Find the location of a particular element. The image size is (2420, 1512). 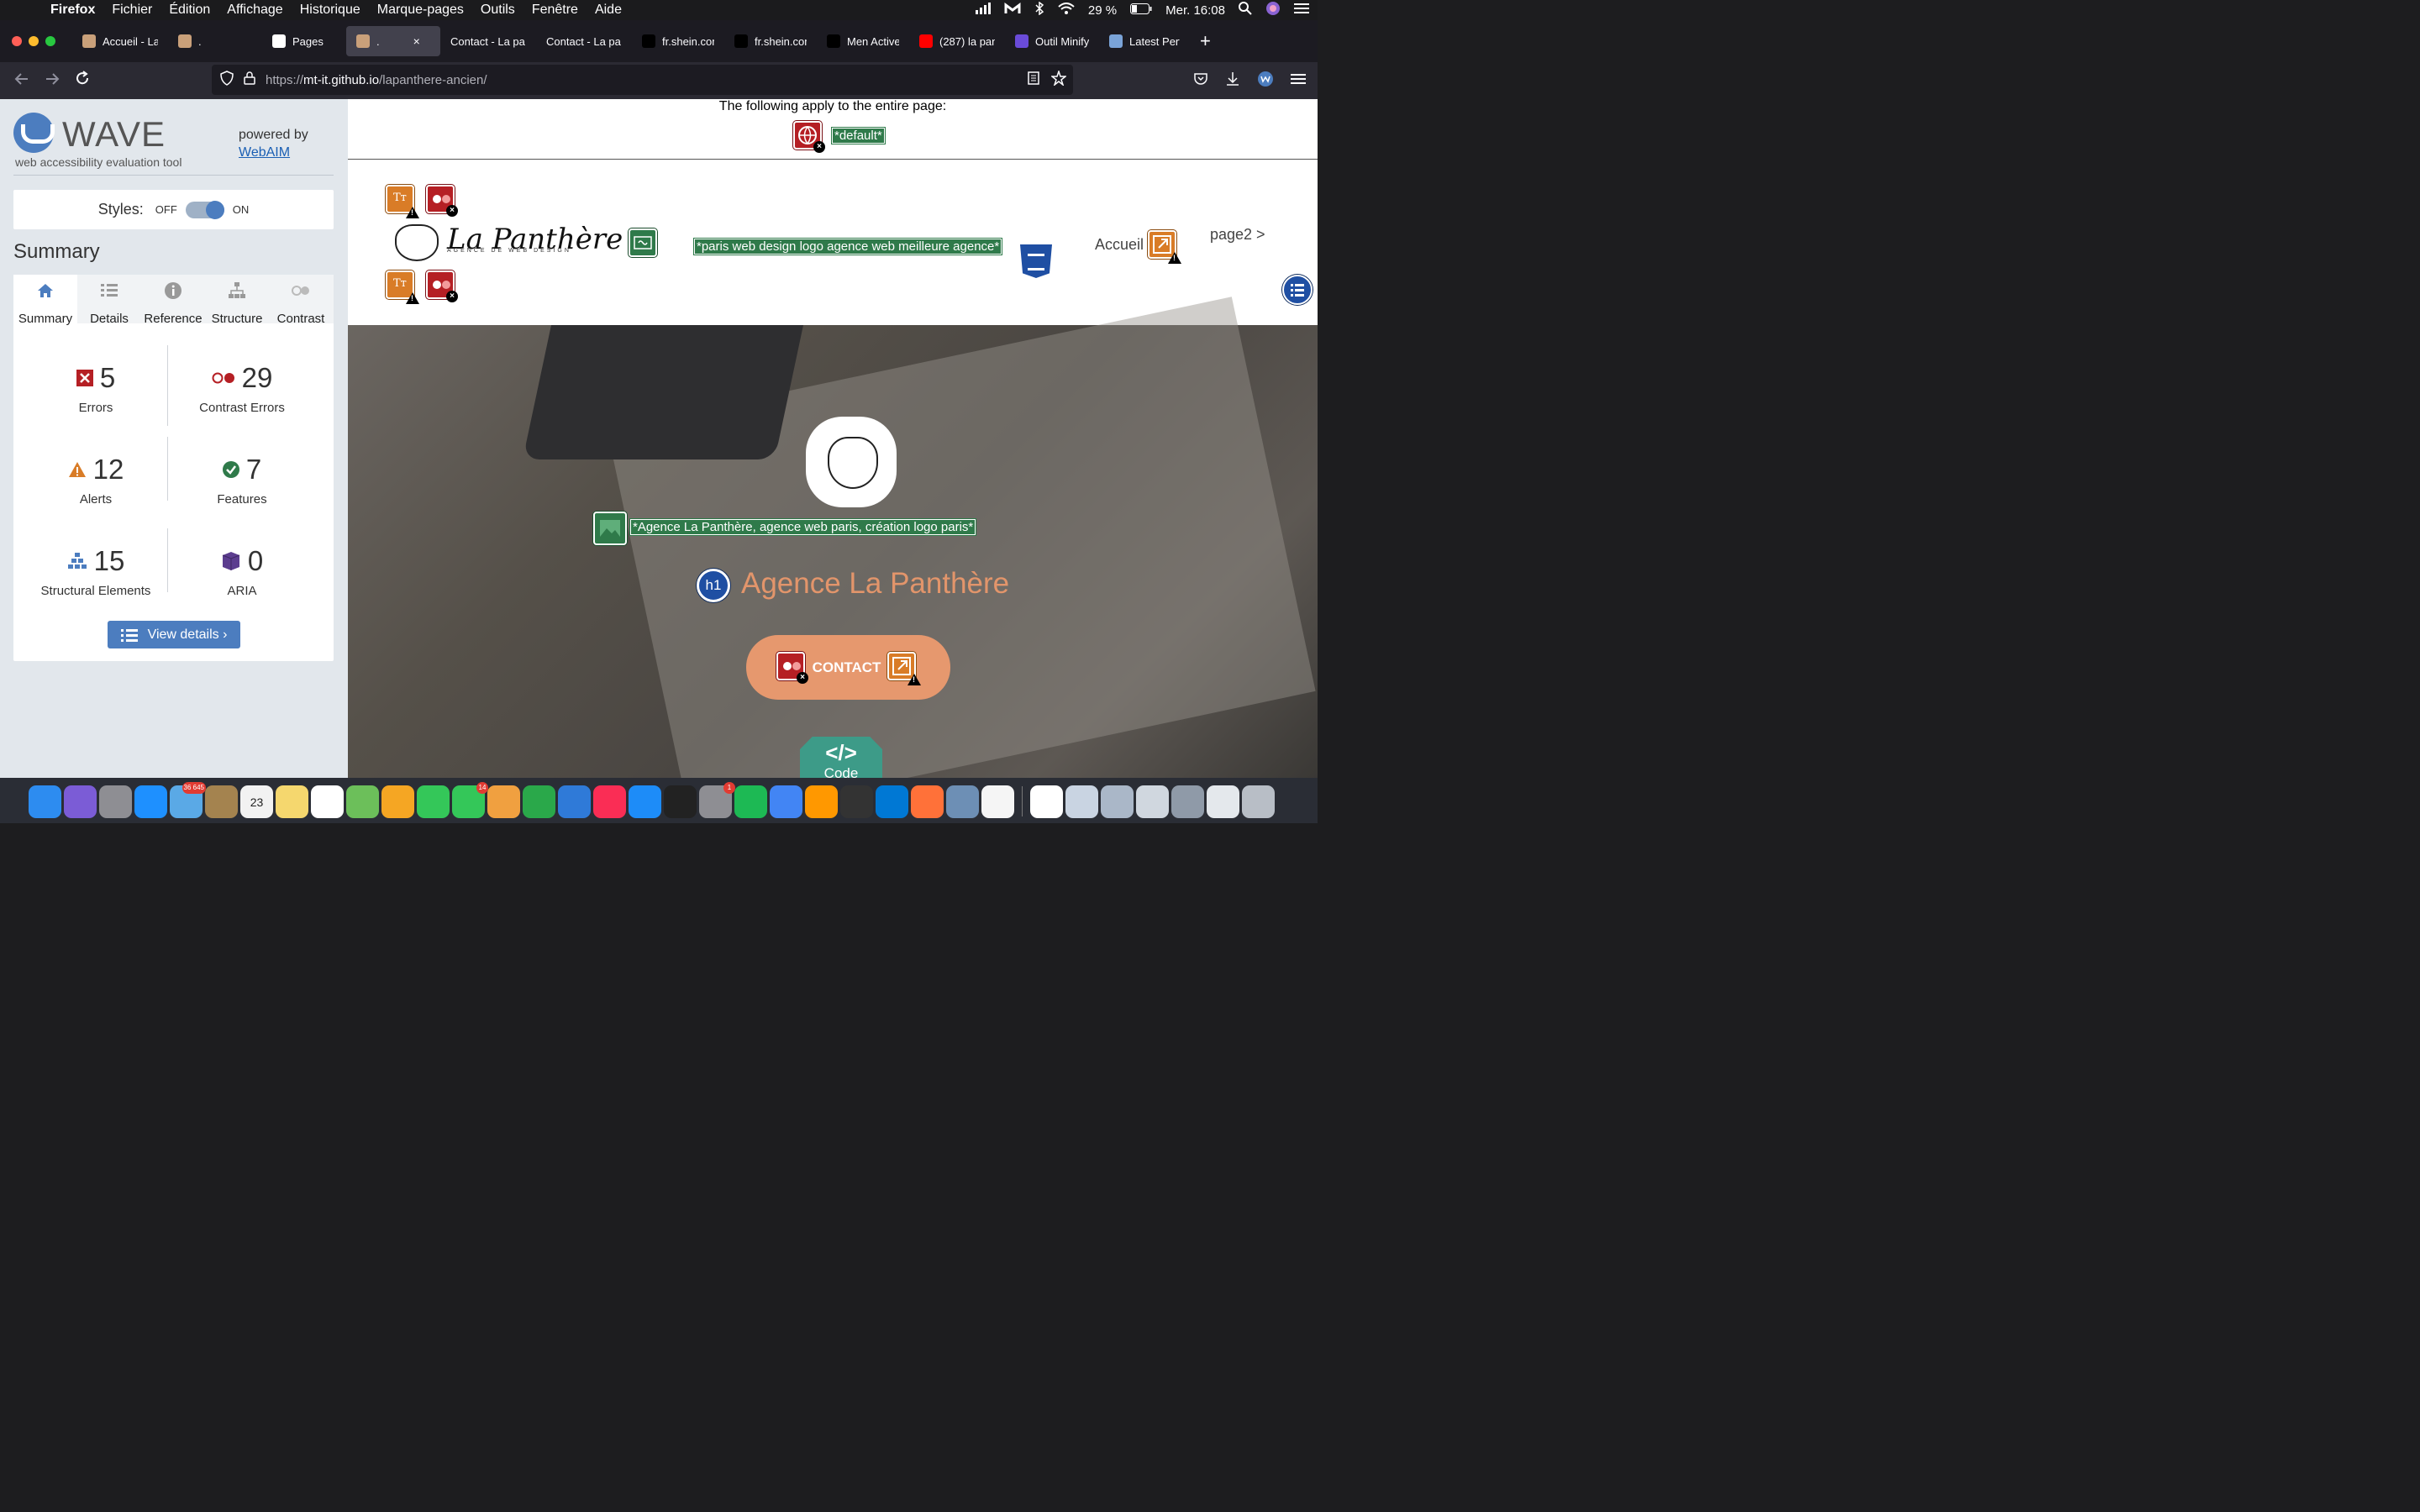

dock-textedit-icon is located at coordinates (997, 801).